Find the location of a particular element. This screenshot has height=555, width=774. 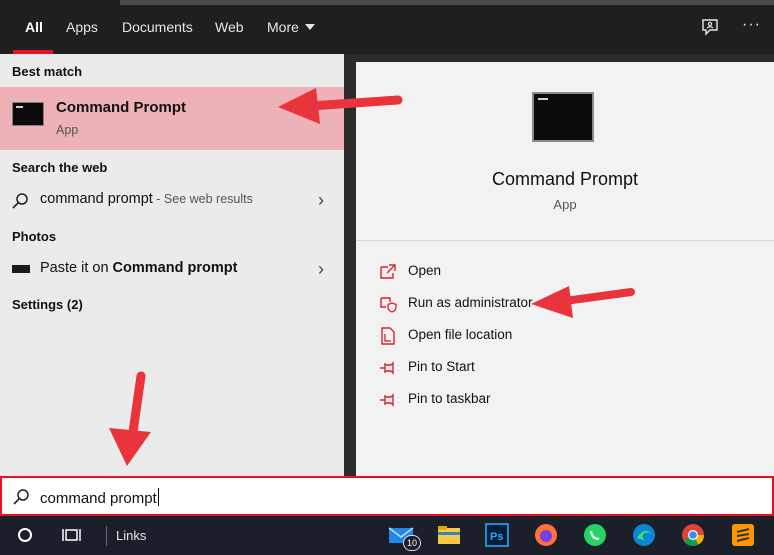

tab-apps: Apps is located at coordinates (82, 27).